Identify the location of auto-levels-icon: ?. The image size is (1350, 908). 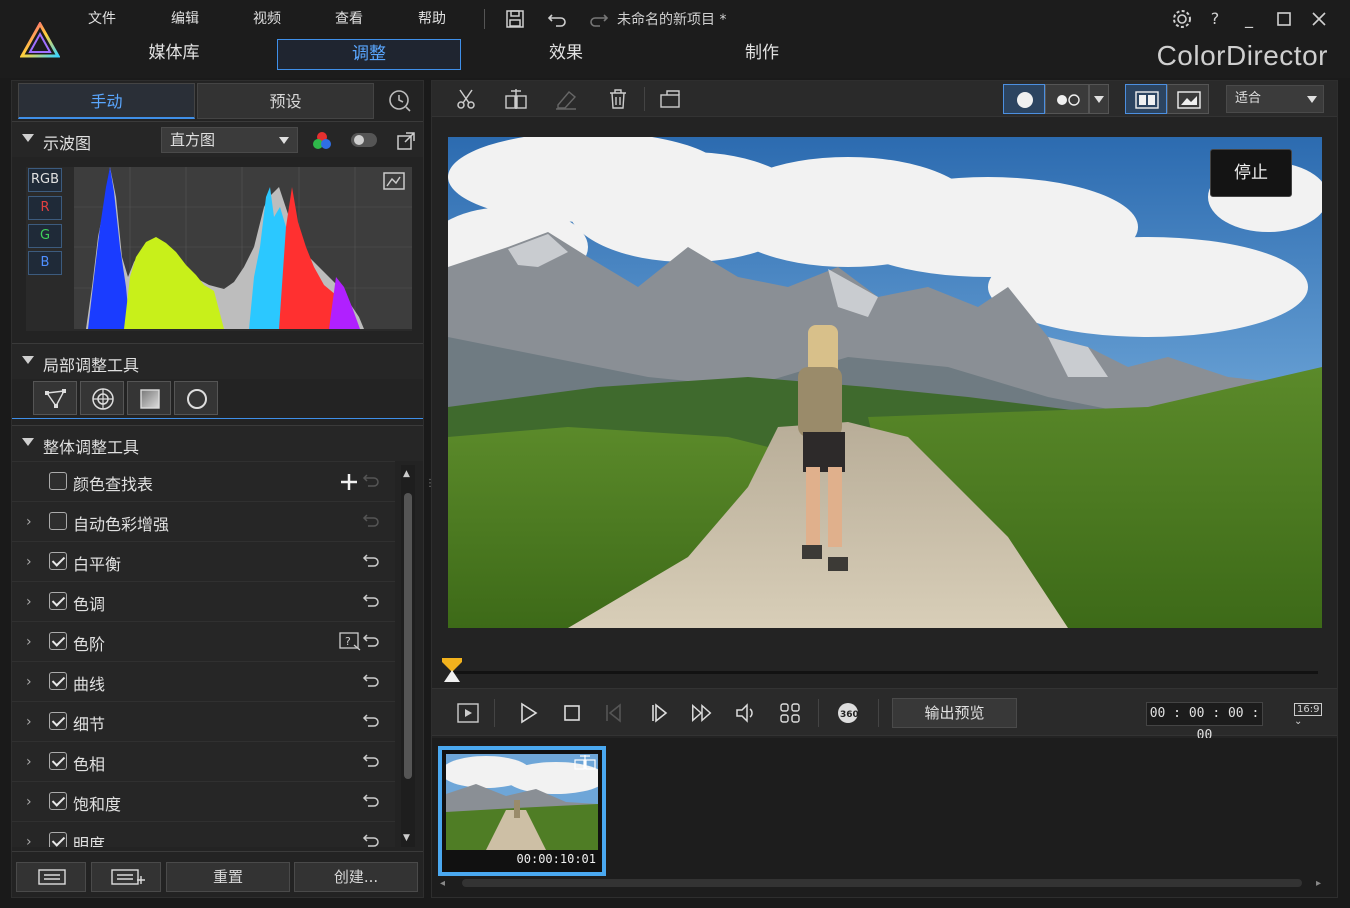
(350, 641).